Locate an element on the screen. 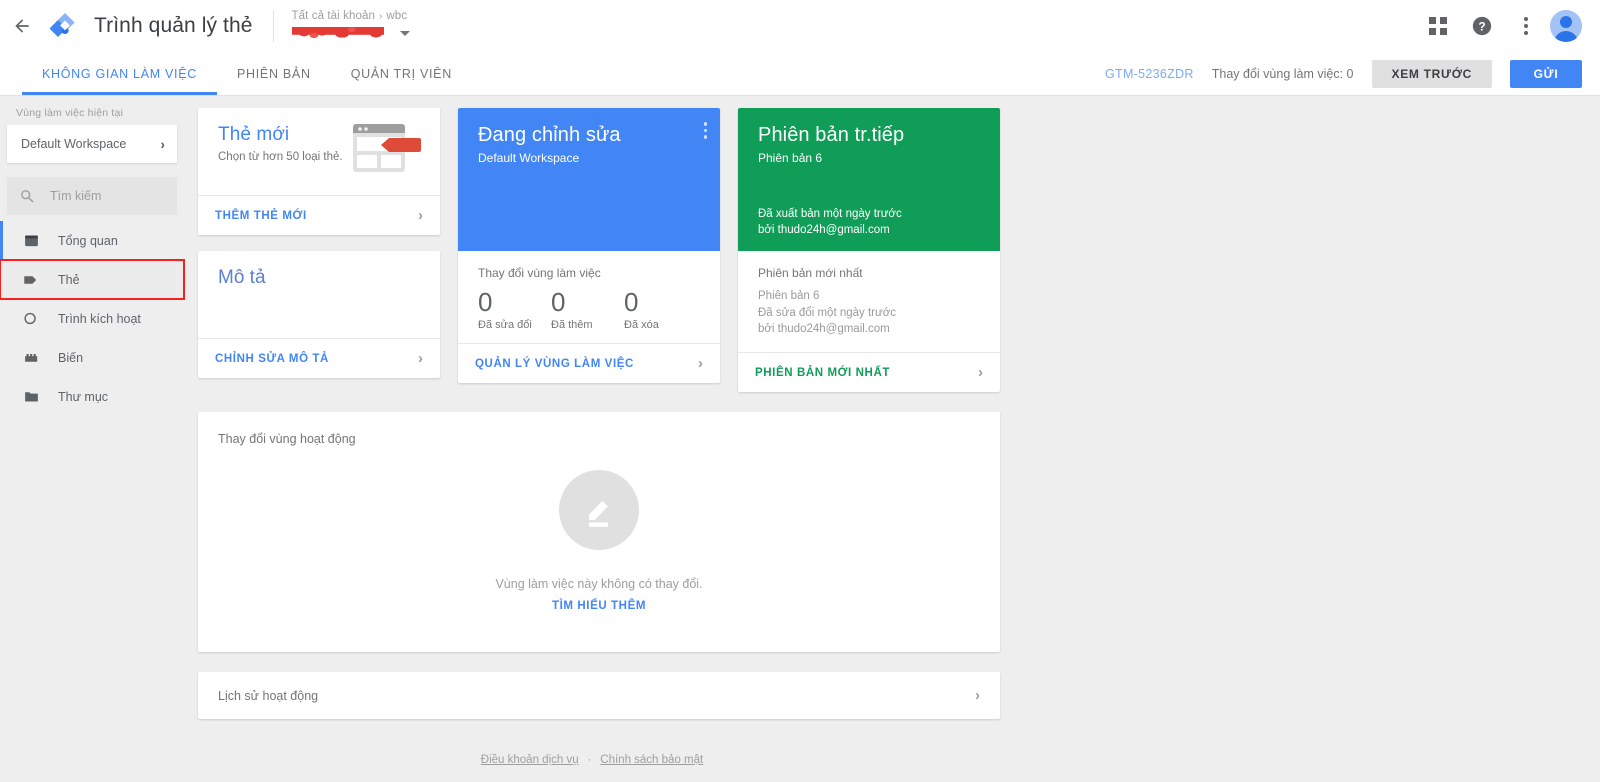 Image resolution: width=1600 pixels, height=782 pixels. breadcrumb-current: wbc is located at coordinates (396, 16).